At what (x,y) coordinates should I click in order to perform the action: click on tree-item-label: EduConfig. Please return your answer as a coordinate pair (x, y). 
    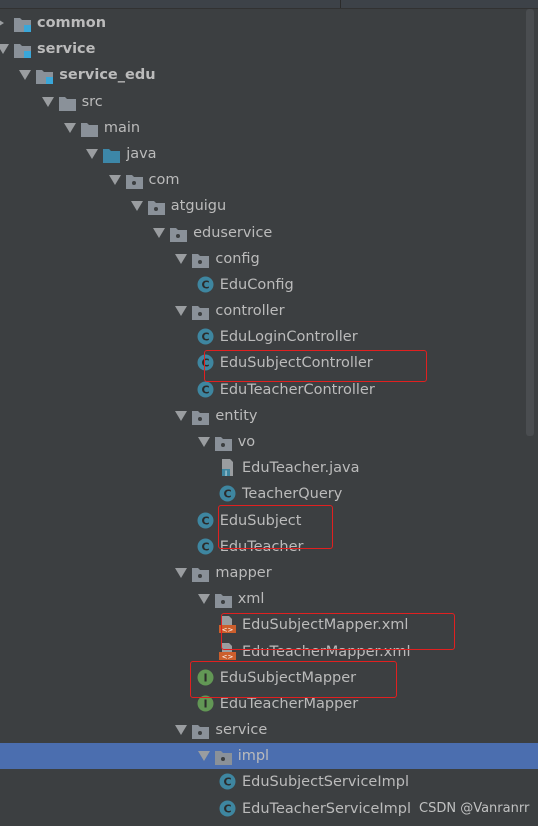
    Looking at the image, I should click on (256, 284).